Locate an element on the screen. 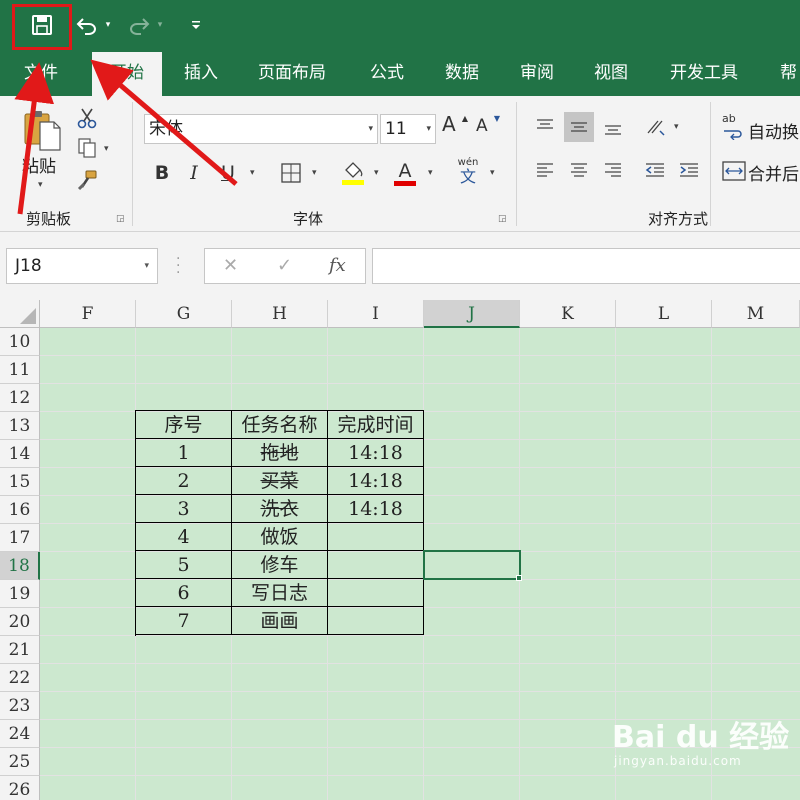  grow-font-button: A ▲ is located at coordinates (455, 127).